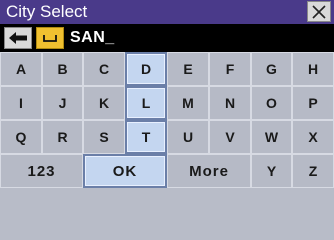  Describe the element at coordinates (188, 137) in the screenshot. I see `key-u: U` at that location.